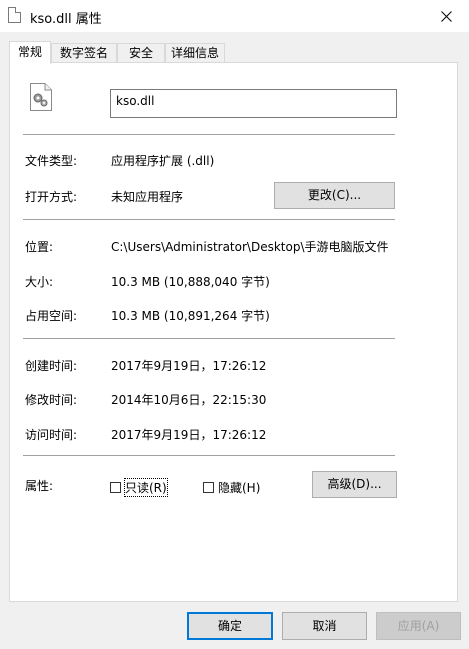 Image resolution: width=469 pixels, height=649 pixels. Describe the element at coordinates (84, 53) in the screenshot. I see `tab-digital-signatures: 数字签名` at that location.